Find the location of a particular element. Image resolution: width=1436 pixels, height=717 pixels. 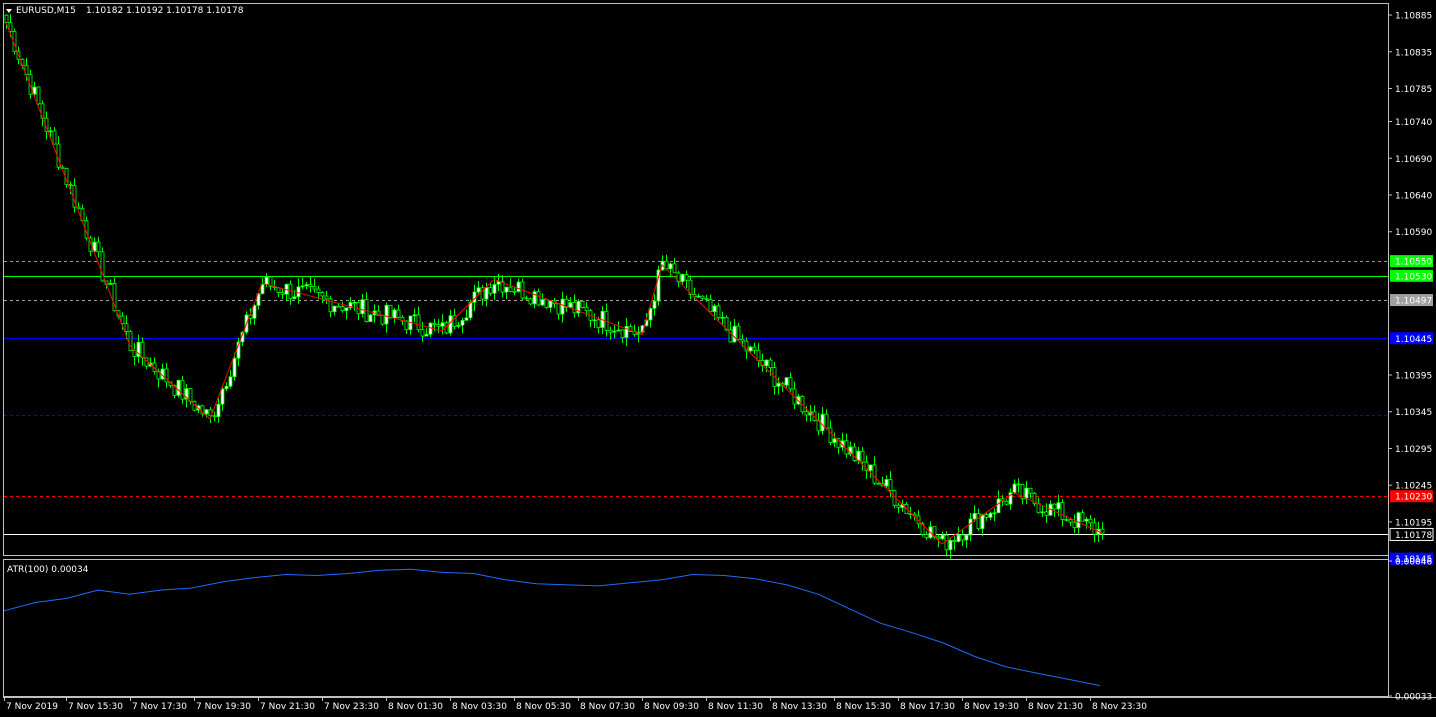

atr-label: ATR(100) 0.00034 is located at coordinates (48, 570).